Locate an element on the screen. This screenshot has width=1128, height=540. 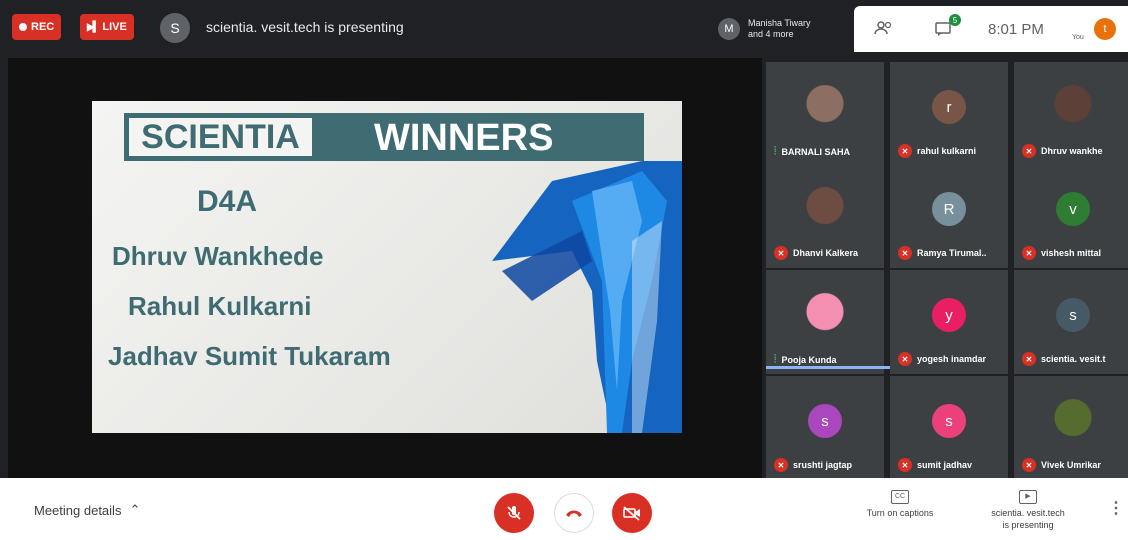
participant-name: scientia. vesit.t is located at coordinates (1073, 359).